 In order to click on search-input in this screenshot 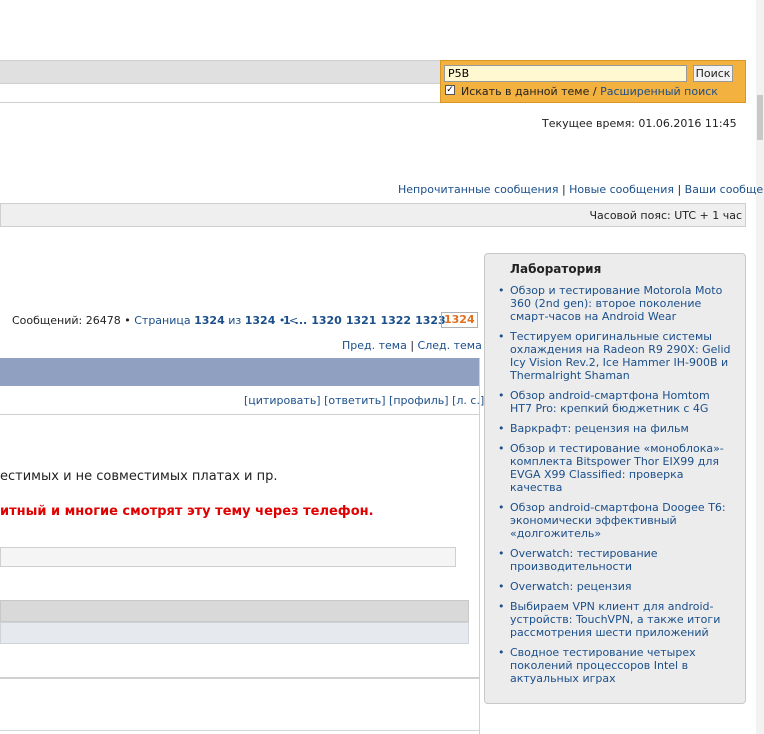, I will do `click(565, 73)`.